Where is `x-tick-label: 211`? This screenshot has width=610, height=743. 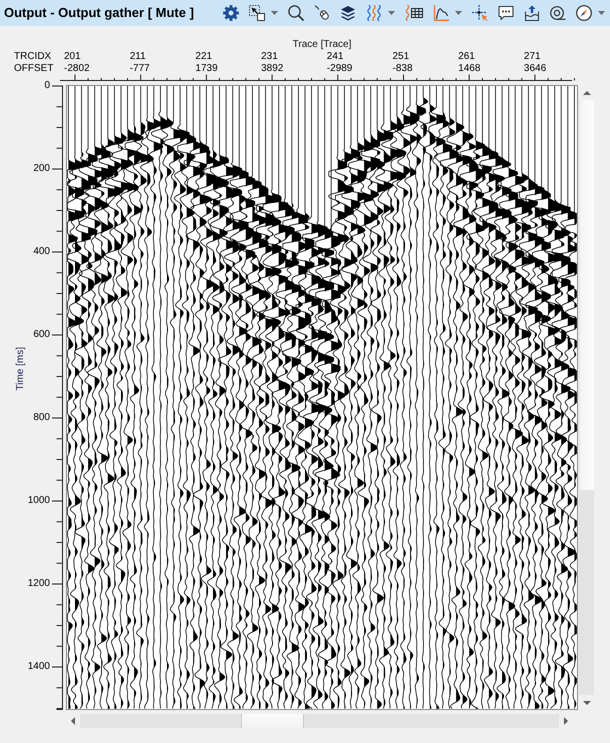
x-tick-label: 211 is located at coordinates (138, 57).